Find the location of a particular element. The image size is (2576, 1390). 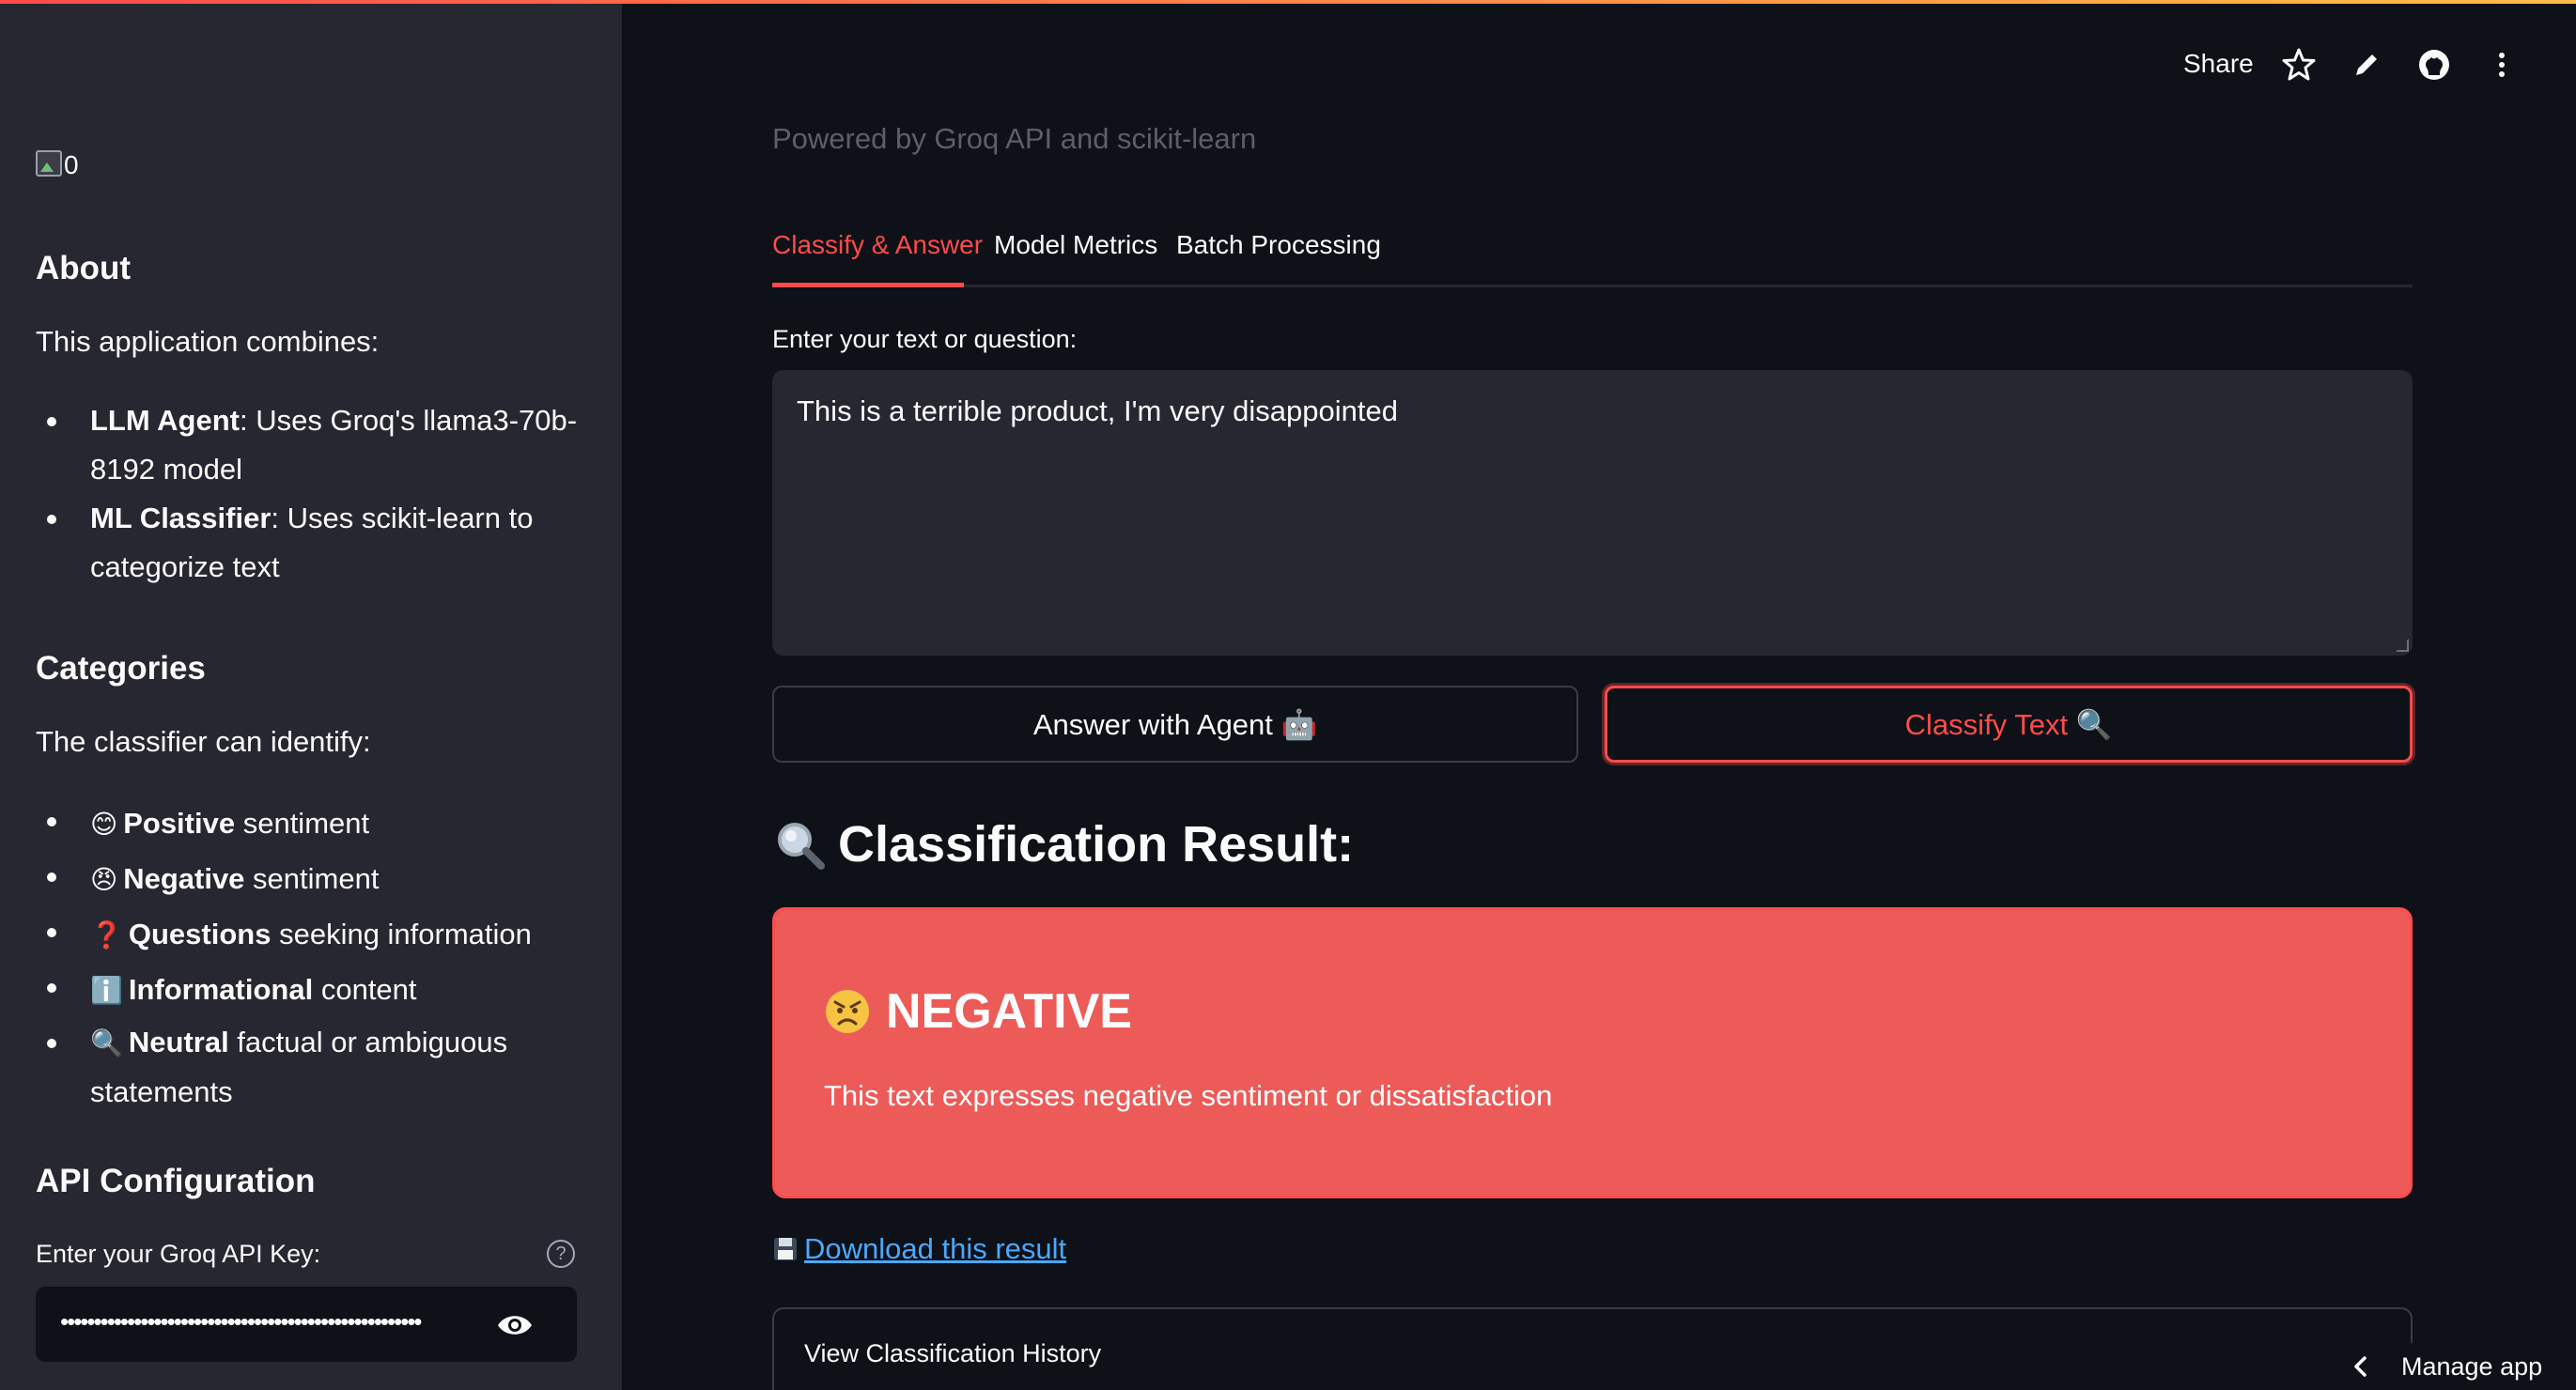

angry-face-icon is located at coordinates (847, 1011).